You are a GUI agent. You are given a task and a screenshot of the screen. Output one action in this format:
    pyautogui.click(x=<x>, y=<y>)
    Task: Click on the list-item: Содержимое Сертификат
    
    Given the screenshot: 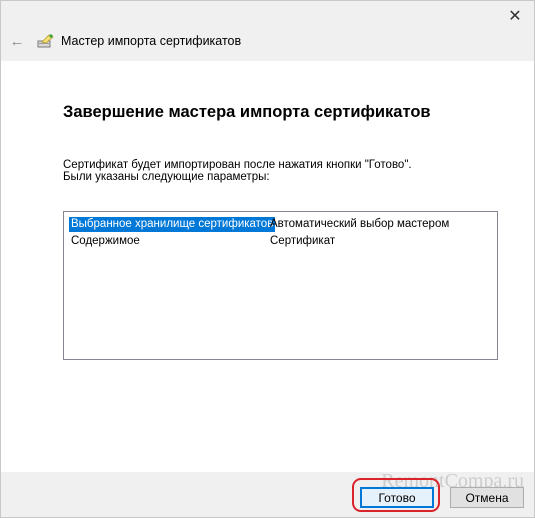 What is the action you would take?
    pyautogui.click(x=280, y=241)
    